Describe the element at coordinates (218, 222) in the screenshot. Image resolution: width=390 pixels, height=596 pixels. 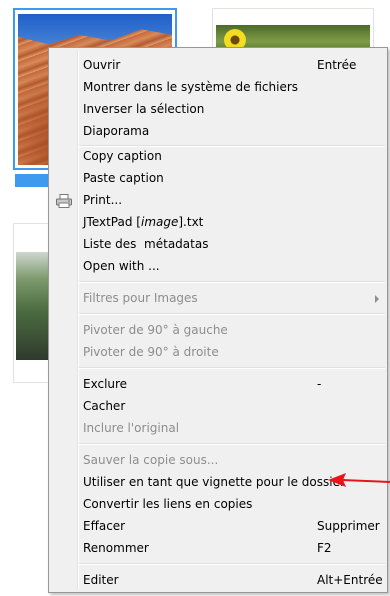
I see `menu-item-jtextpad: JTextPad [image].txt` at that location.